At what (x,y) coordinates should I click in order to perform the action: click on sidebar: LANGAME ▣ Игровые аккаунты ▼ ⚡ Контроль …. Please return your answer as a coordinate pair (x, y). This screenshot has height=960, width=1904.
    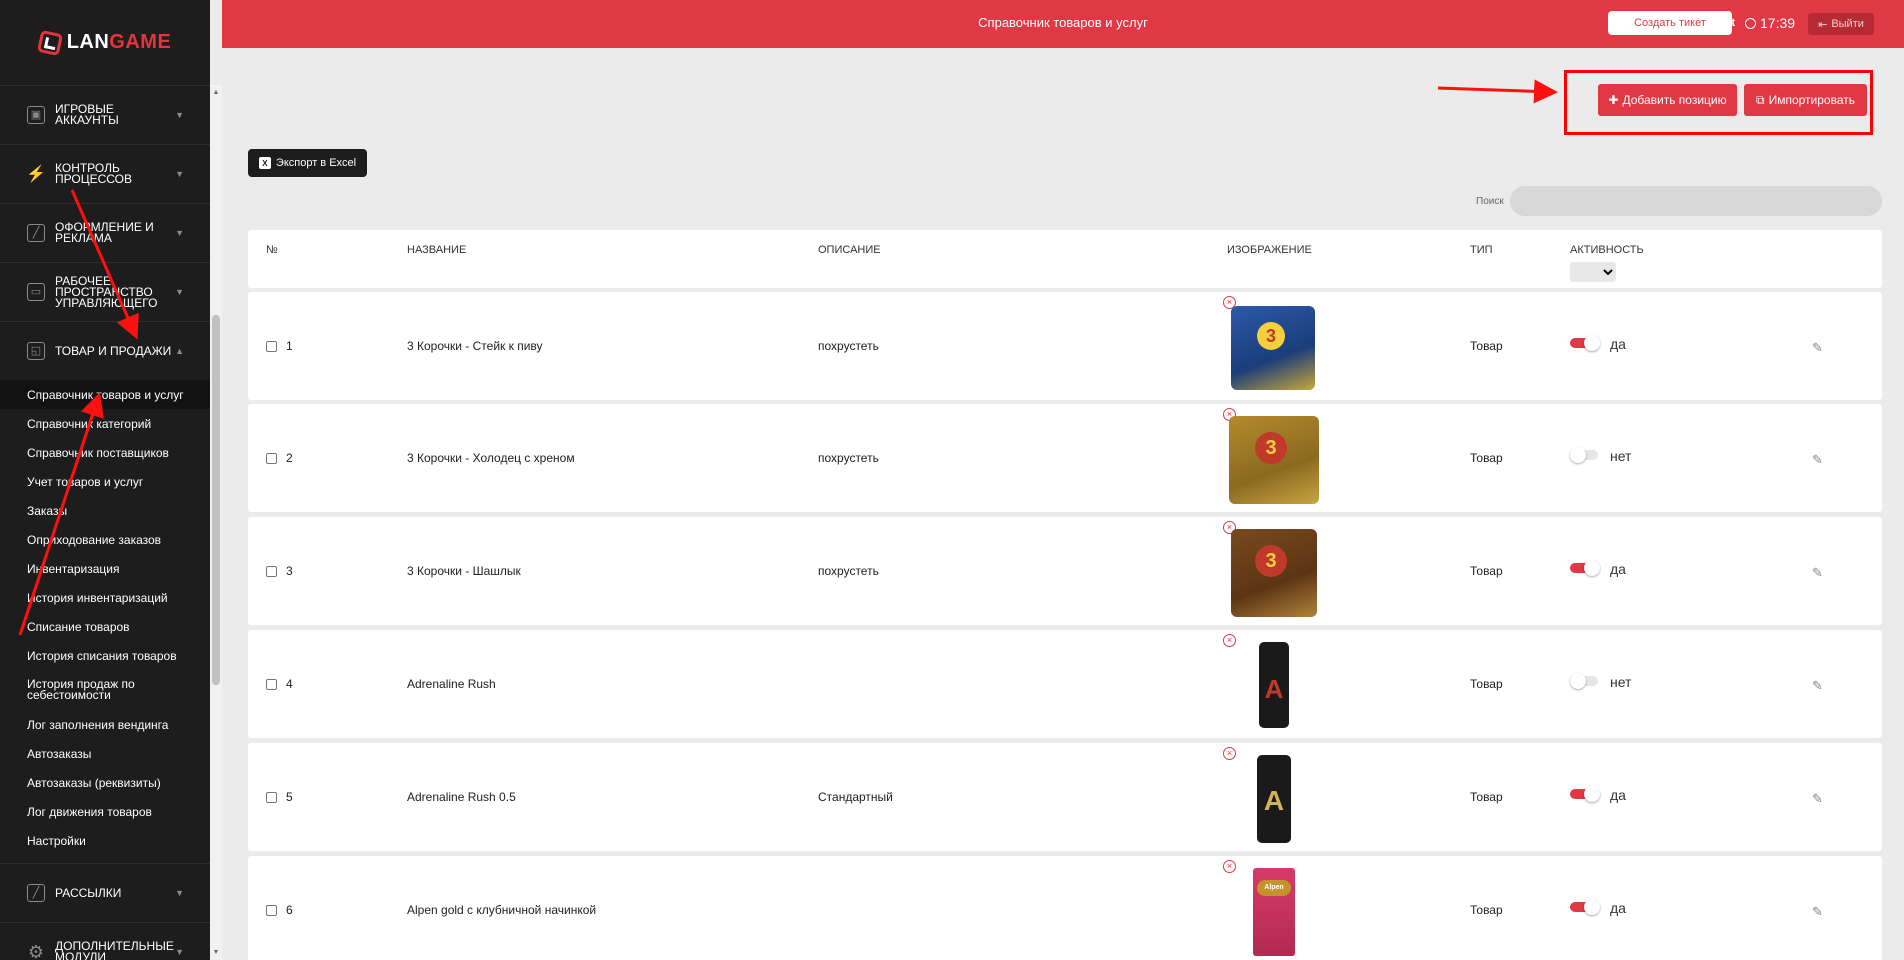
    Looking at the image, I should click on (105, 480).